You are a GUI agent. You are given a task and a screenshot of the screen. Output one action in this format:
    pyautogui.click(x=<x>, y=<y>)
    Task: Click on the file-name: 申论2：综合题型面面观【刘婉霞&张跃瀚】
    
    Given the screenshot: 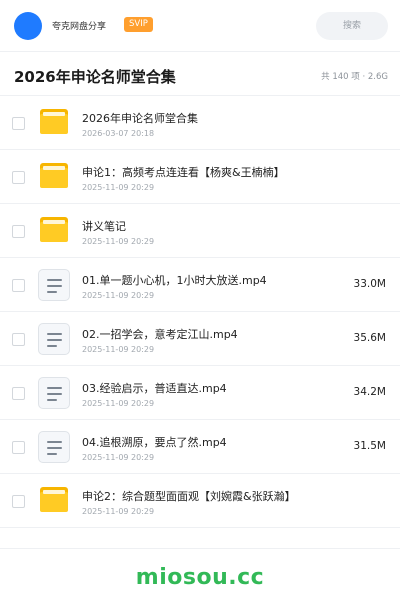 What is the action you would take?
    pyautogui.click(x=189, y=496)
    